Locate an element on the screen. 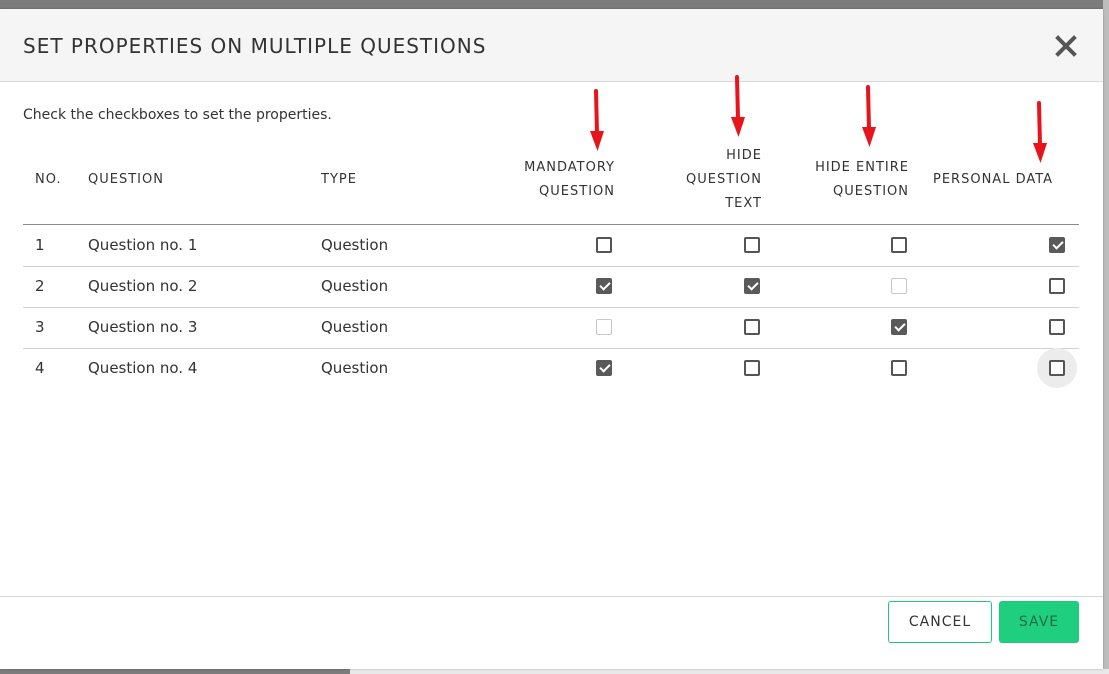 The width and height of the screenshot is (1109, 674). close-icon is located at coordinates (1066, 46).